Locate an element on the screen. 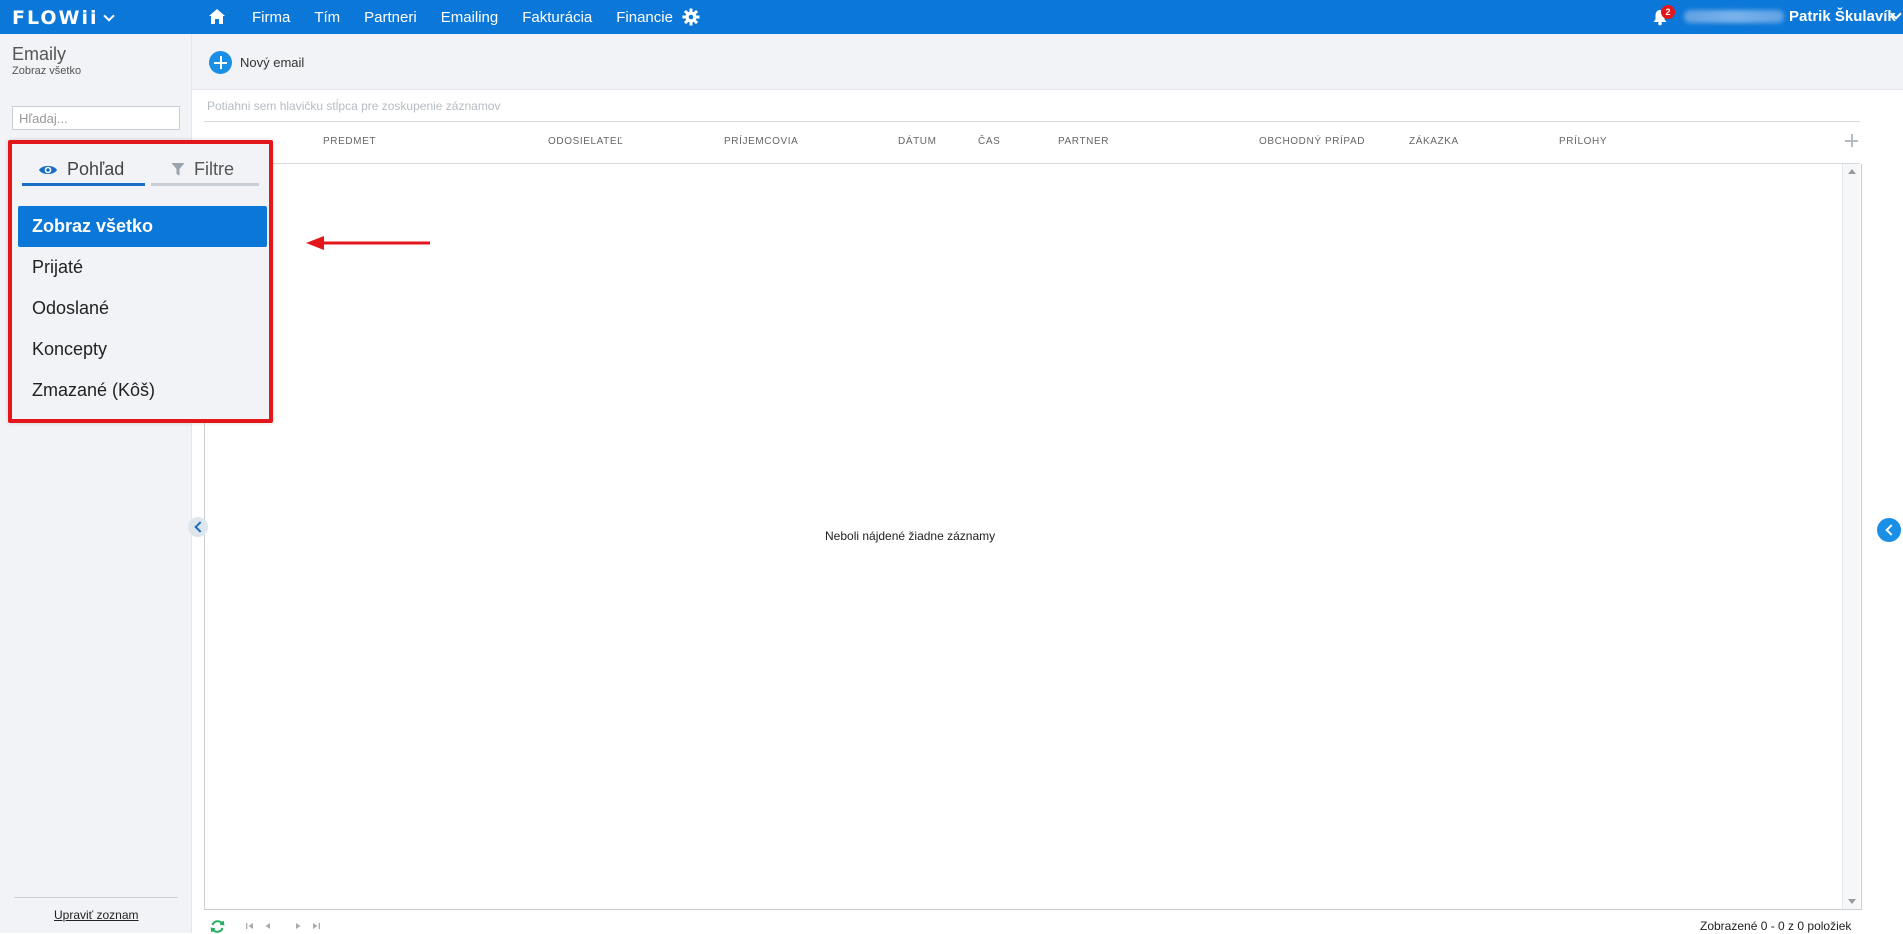 Image resolution: width=1903 pixels, height=934 pixels. nav-item-partneri: Partneri is located at coordinates (390, 17).